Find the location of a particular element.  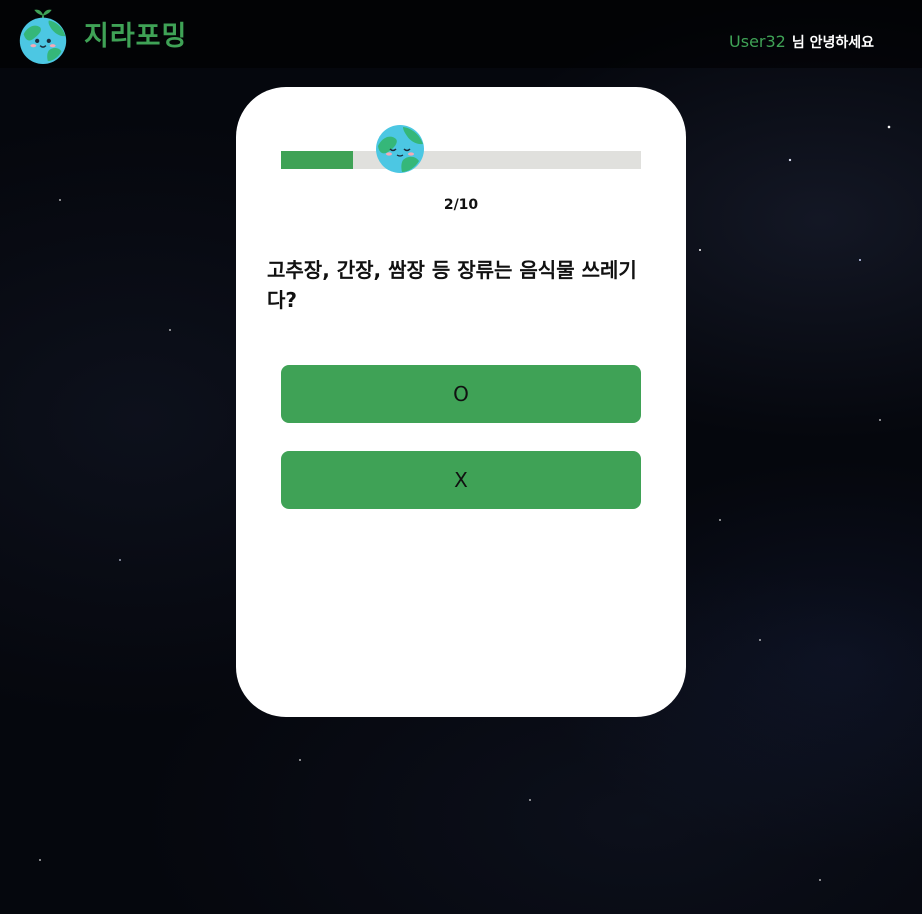

greeting-text: 님 안녕하세요 is located at coordinates (832, 43).